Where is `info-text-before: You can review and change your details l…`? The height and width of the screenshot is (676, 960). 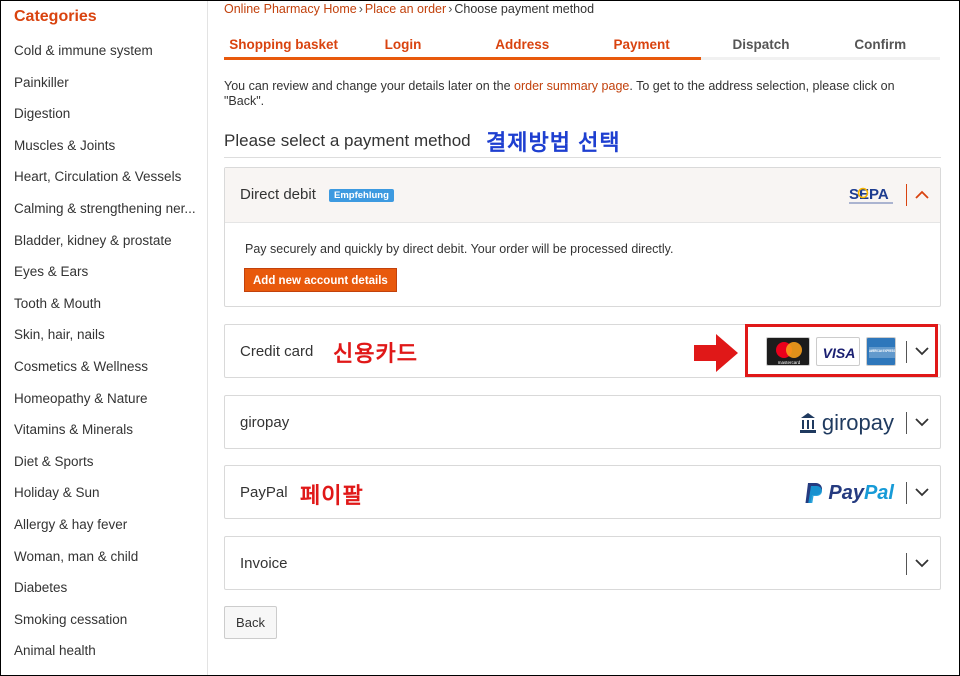
info-text-before: You can review and change your details l… is located at coordinates (369, 86).